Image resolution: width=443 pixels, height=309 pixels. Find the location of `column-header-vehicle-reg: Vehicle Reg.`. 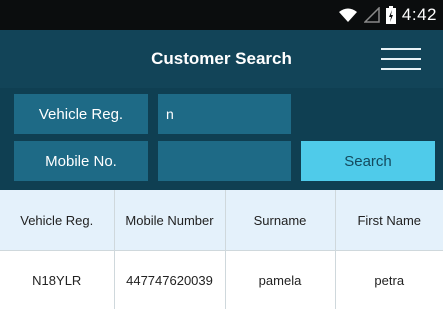

column-header-vehicle-reg: Vehicle Reg. is located at coordinates (57, 220).